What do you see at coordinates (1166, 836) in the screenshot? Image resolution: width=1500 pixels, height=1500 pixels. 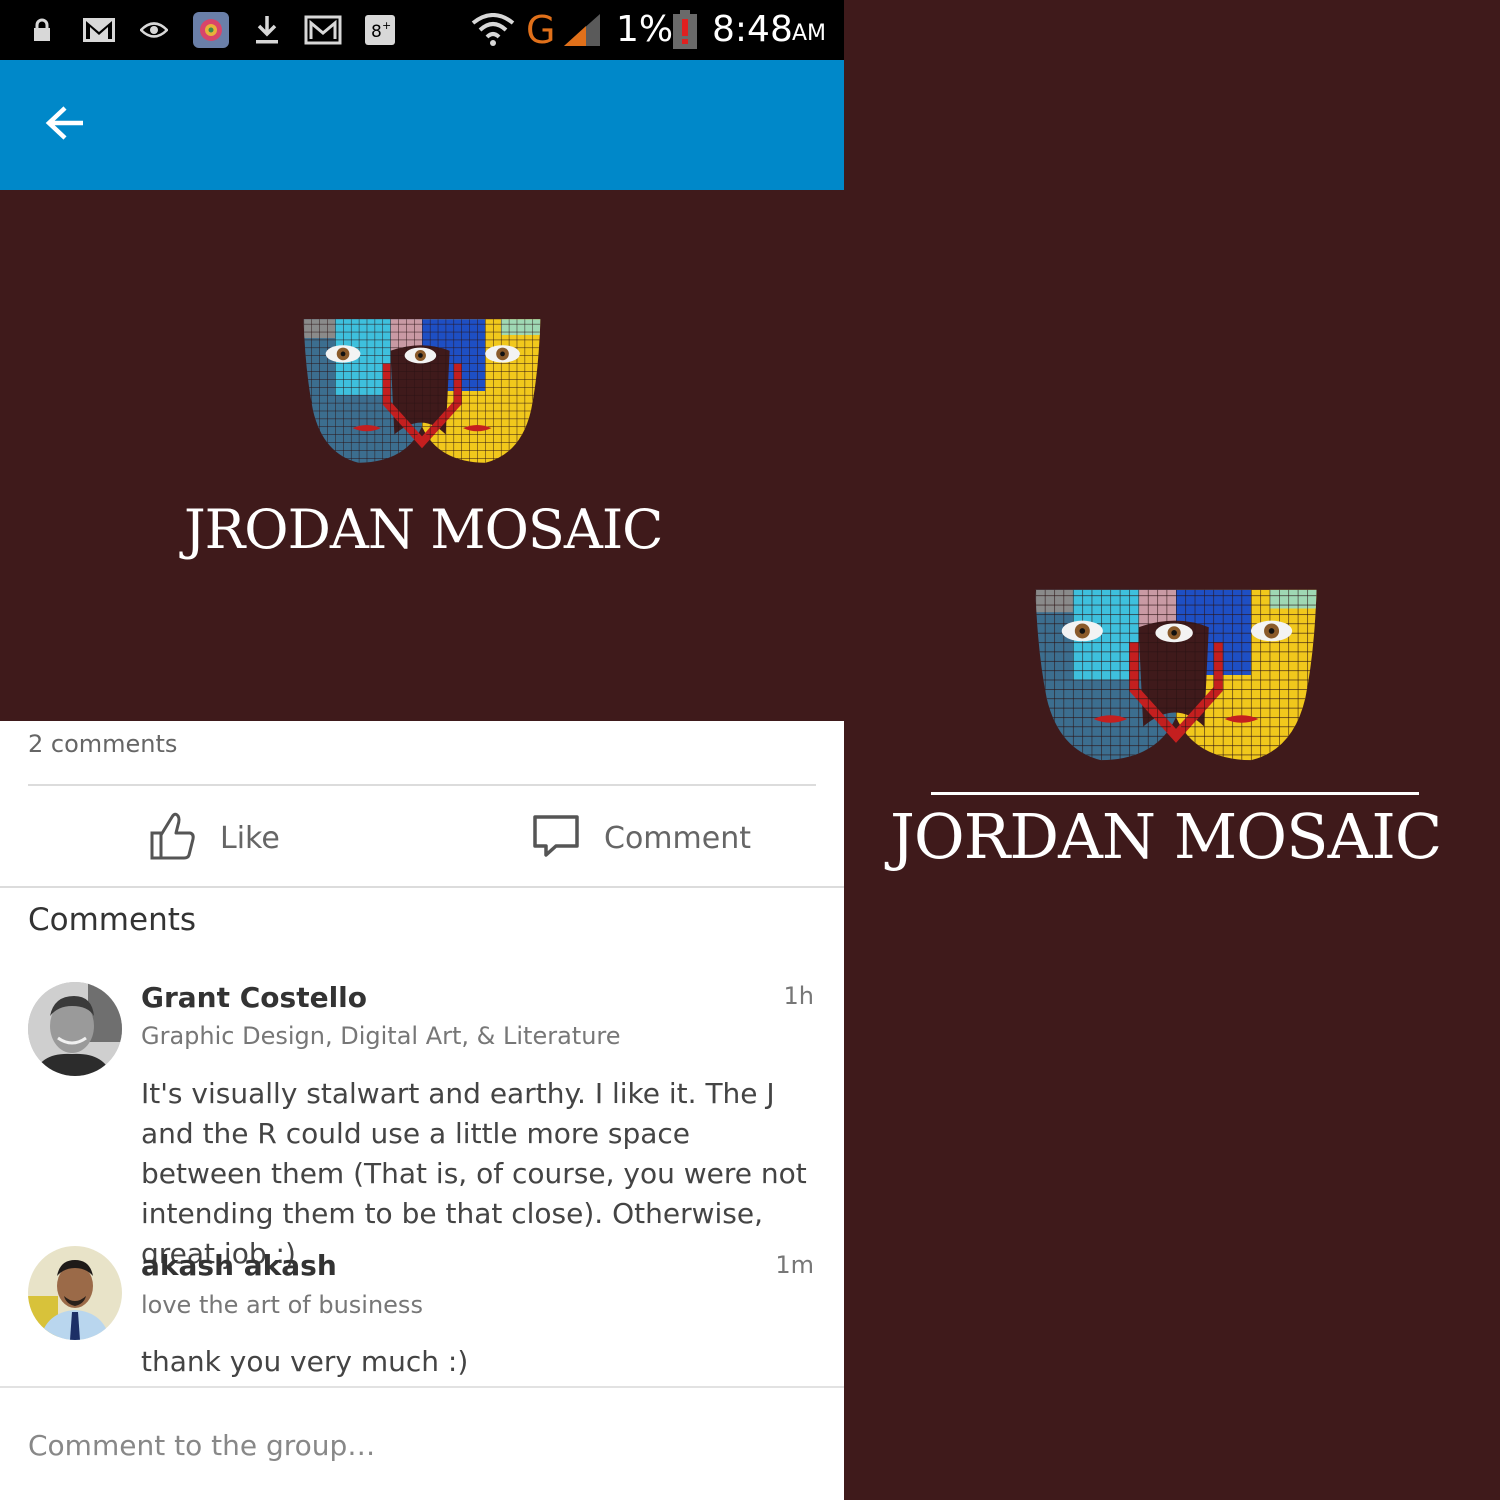 I see `side-logo-title: JORDAN MOSAIC` at bounding box center [1166, 836].